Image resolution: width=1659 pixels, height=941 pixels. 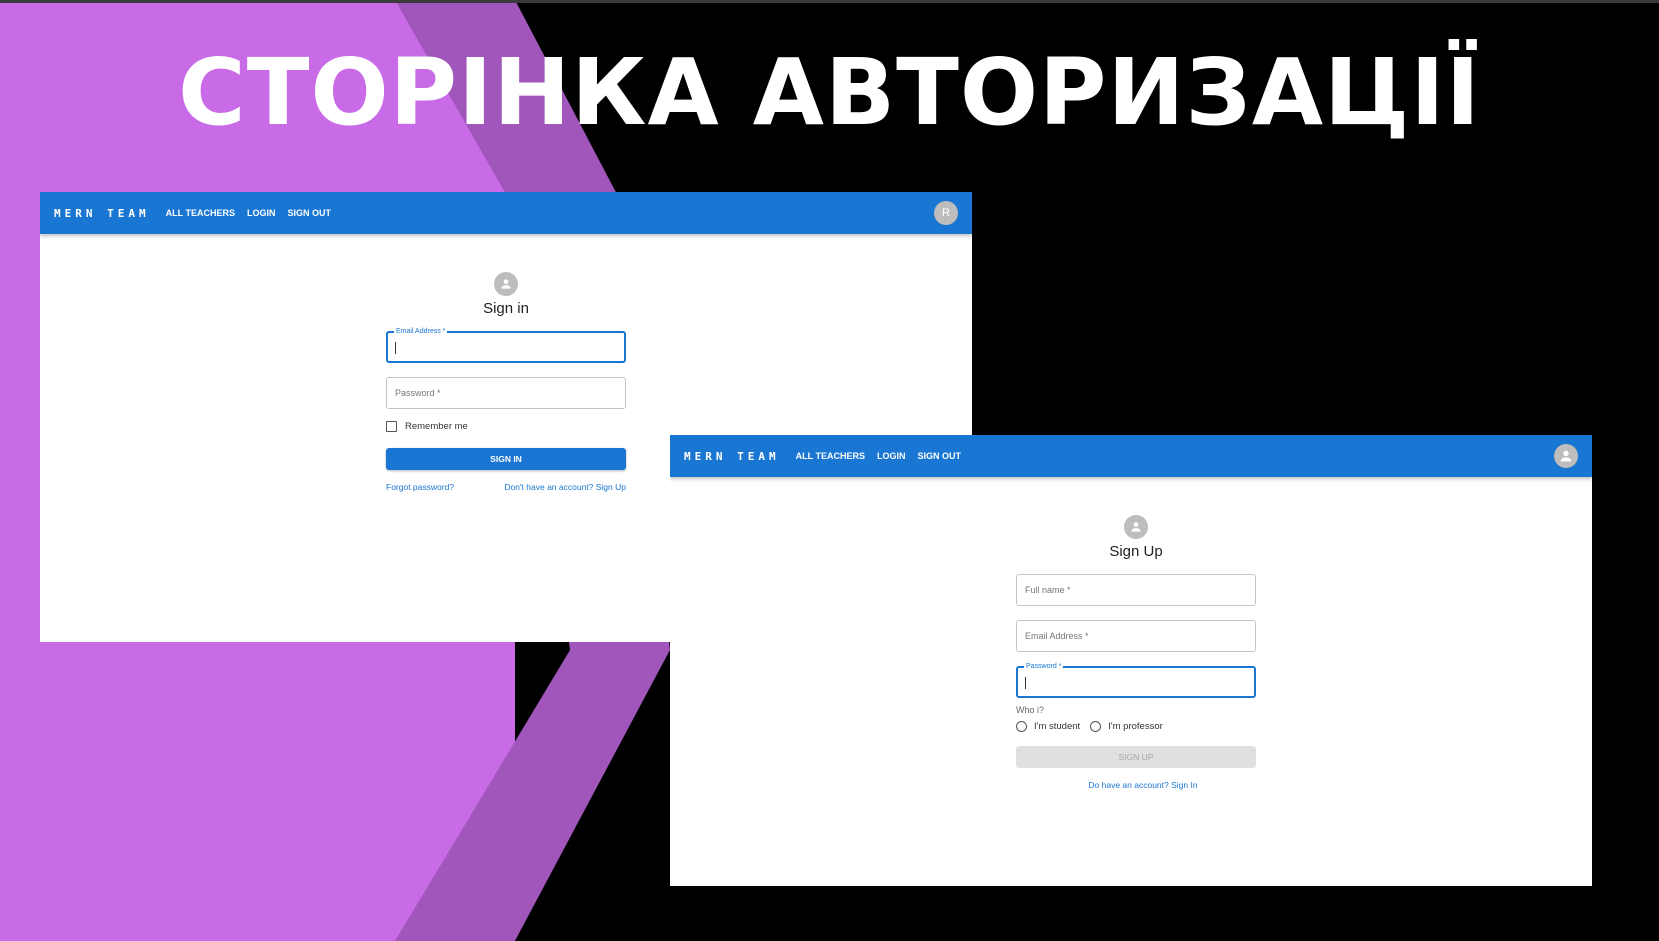 I want to click on top-border, so click(x=829, y=1).